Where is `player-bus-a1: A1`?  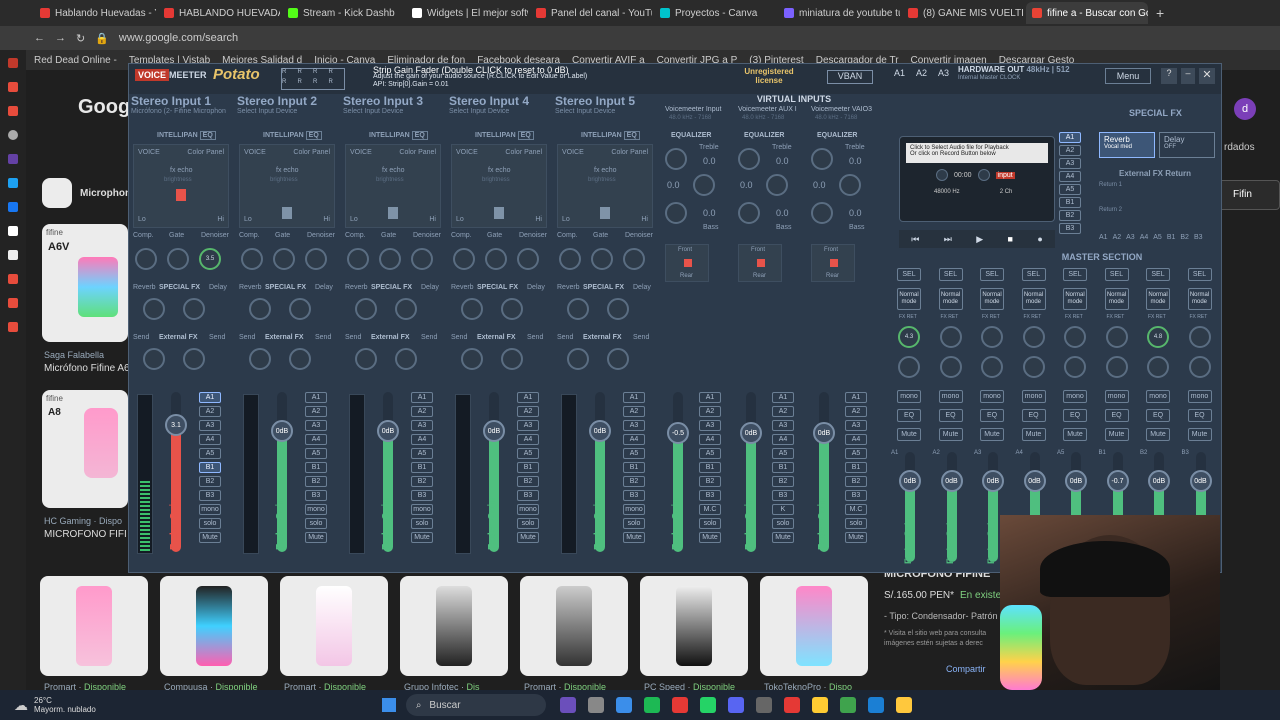 player-bus-a1: A1 is located at coordinates (1070, 137).